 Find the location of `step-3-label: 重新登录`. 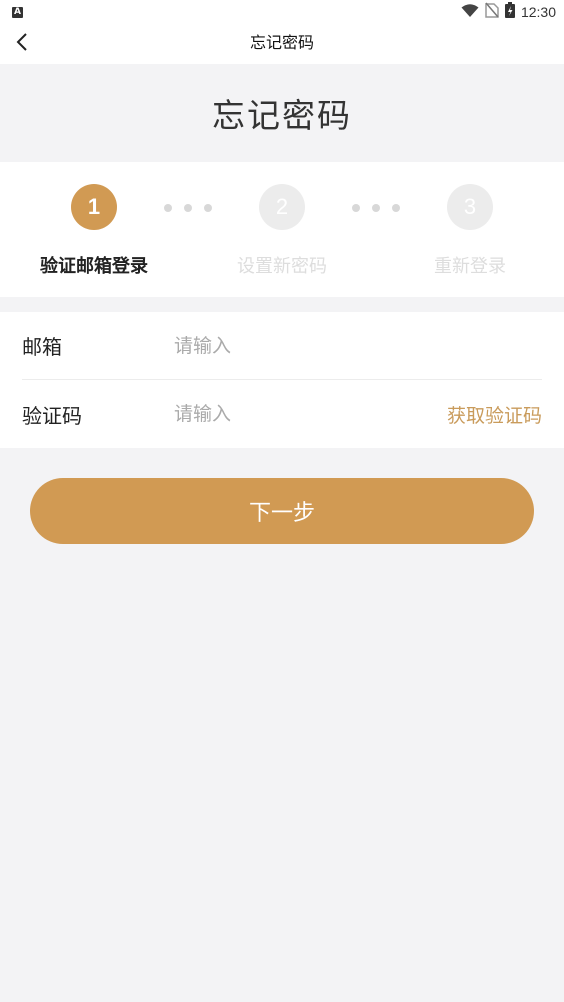

step-3-label: 重新登录 is located at coordinates (470, 266).